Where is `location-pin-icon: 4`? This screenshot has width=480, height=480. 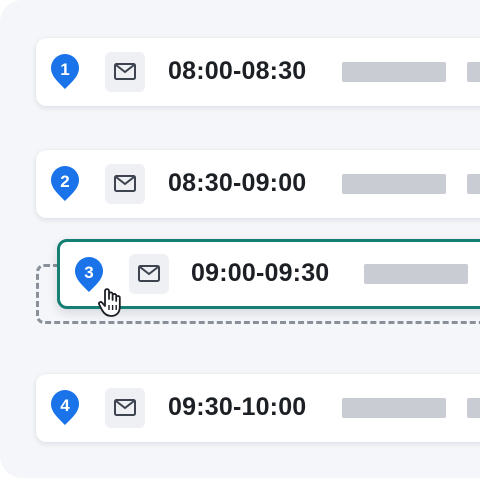 location-pin-icon: 4 is located at coordinates (65, 407).